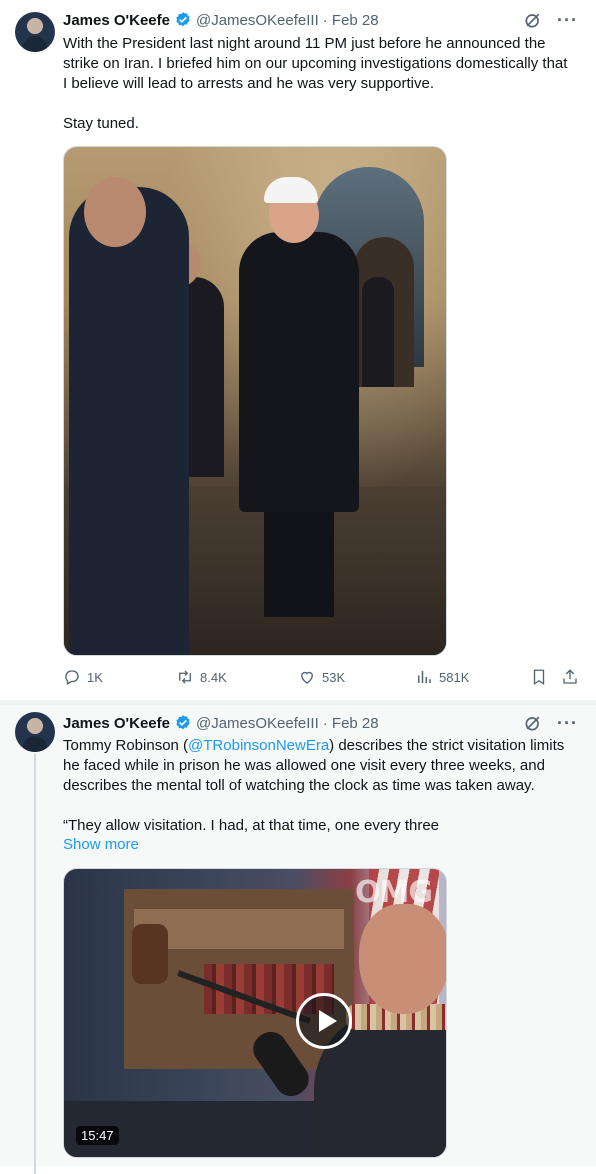 Image resolution: width=596 pixels, height=1174 pixels. I want to click on retweet-icon, so click(185, 677).